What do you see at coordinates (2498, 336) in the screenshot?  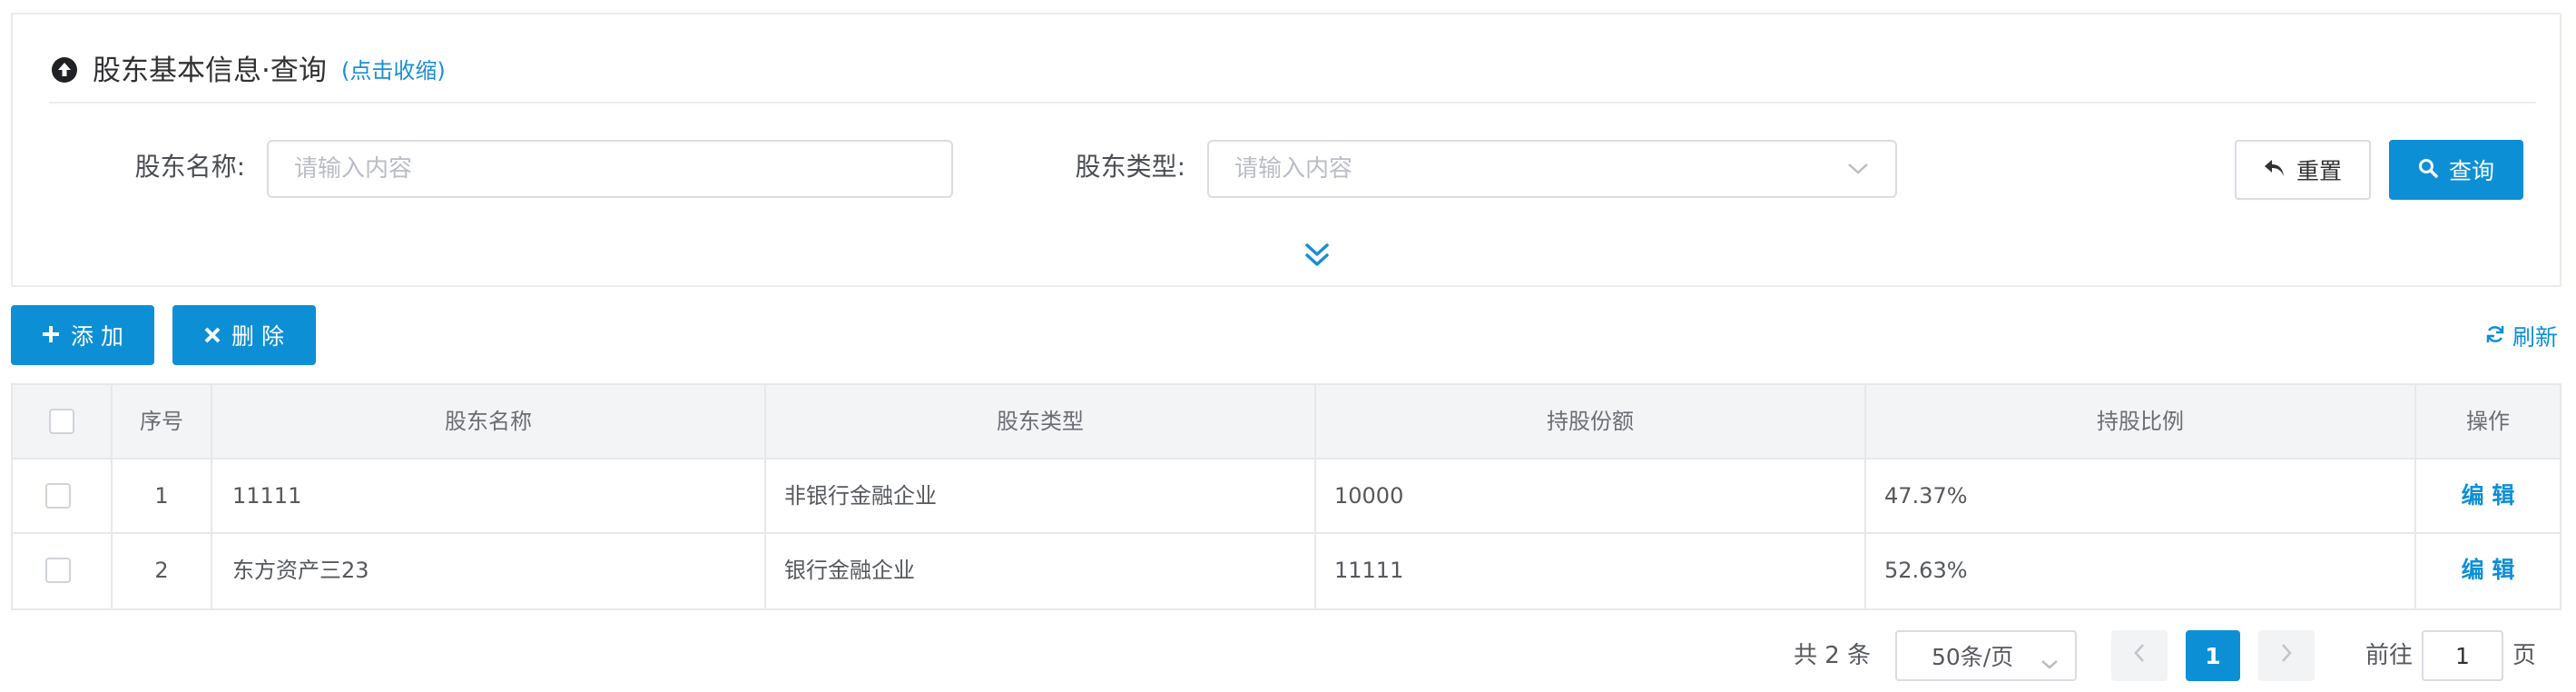 I see `refresh-icon` at bounding box center [2498, 336].